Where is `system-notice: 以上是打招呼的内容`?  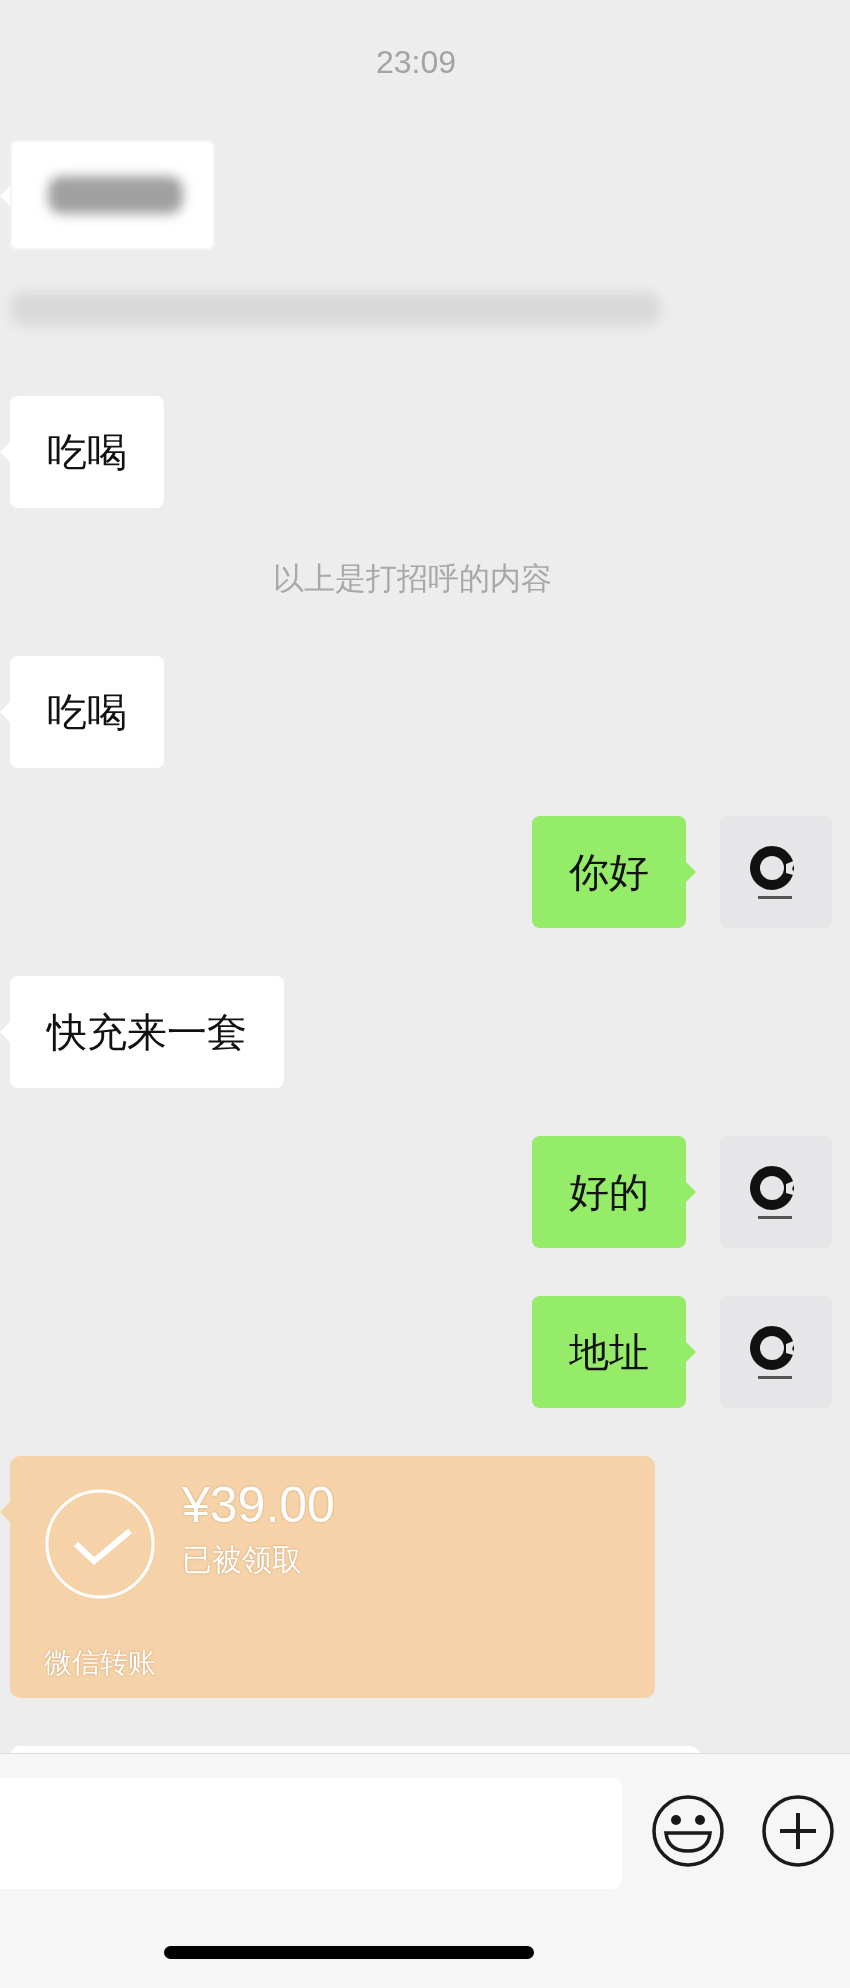 system-notice: 以上是打招呼的内容 is located at coordinates (412, 578).